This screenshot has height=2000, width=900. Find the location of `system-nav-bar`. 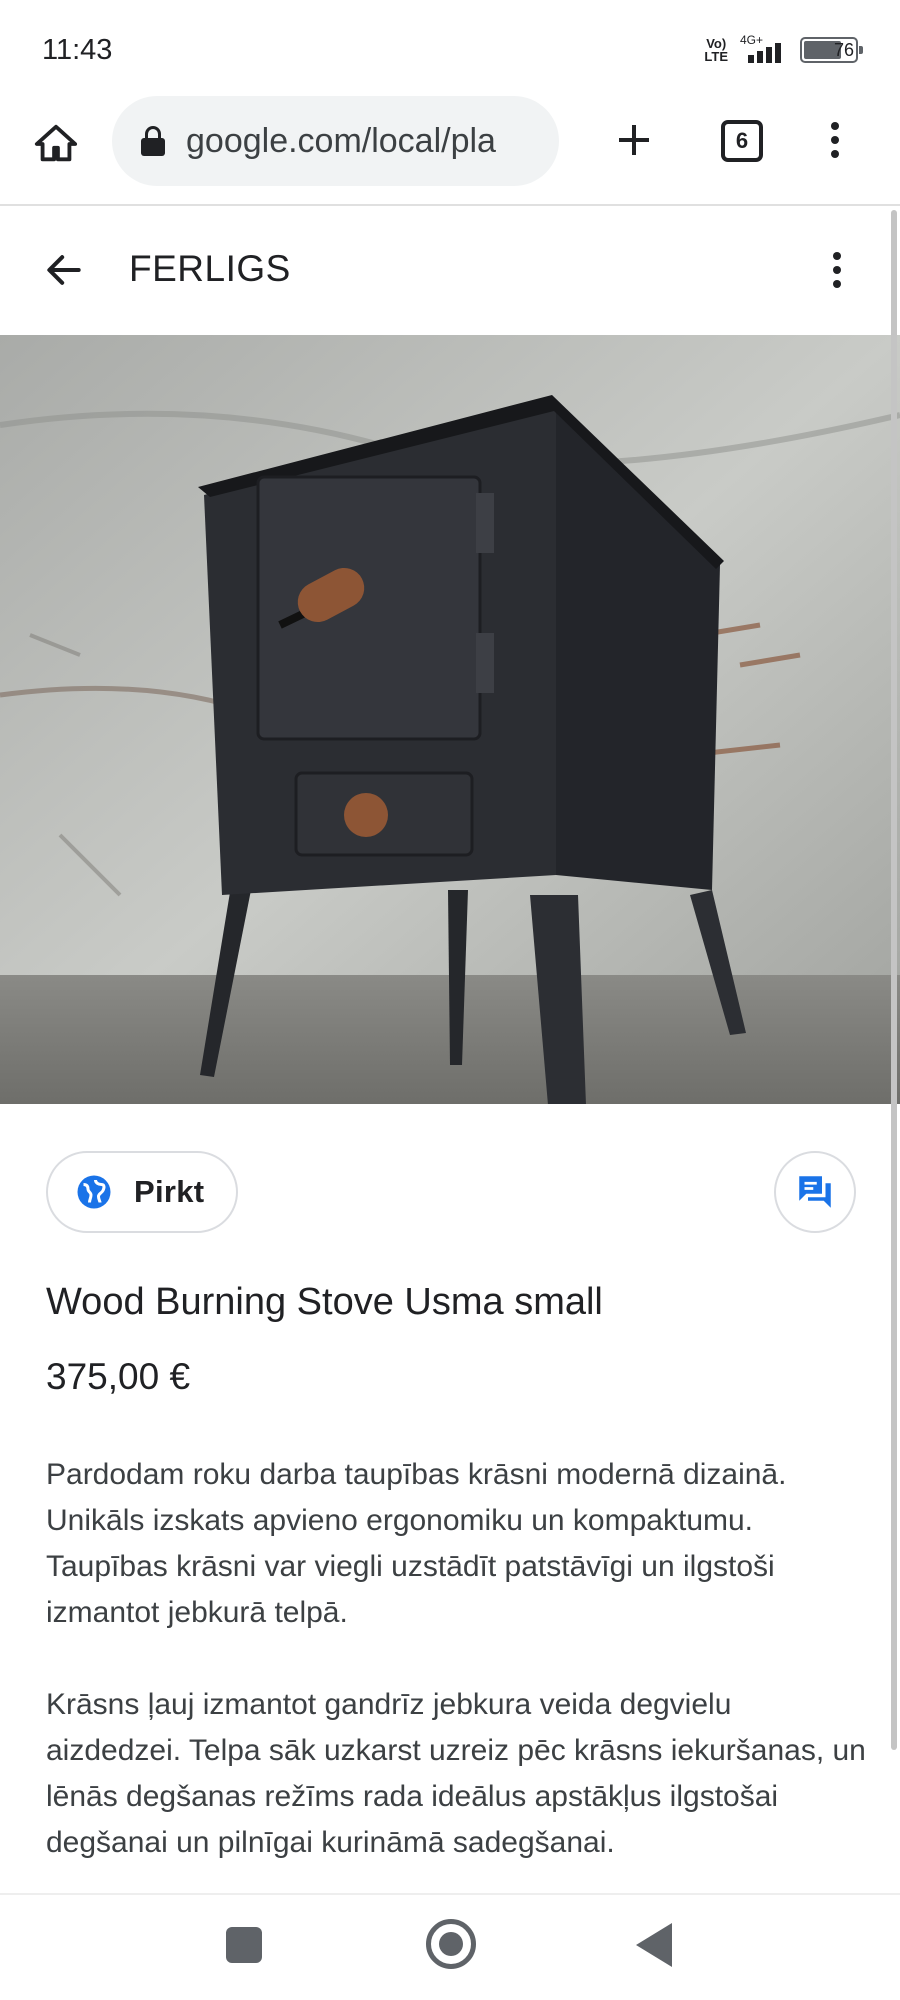

system-nav-bar is located at coordinates (450, 1946).